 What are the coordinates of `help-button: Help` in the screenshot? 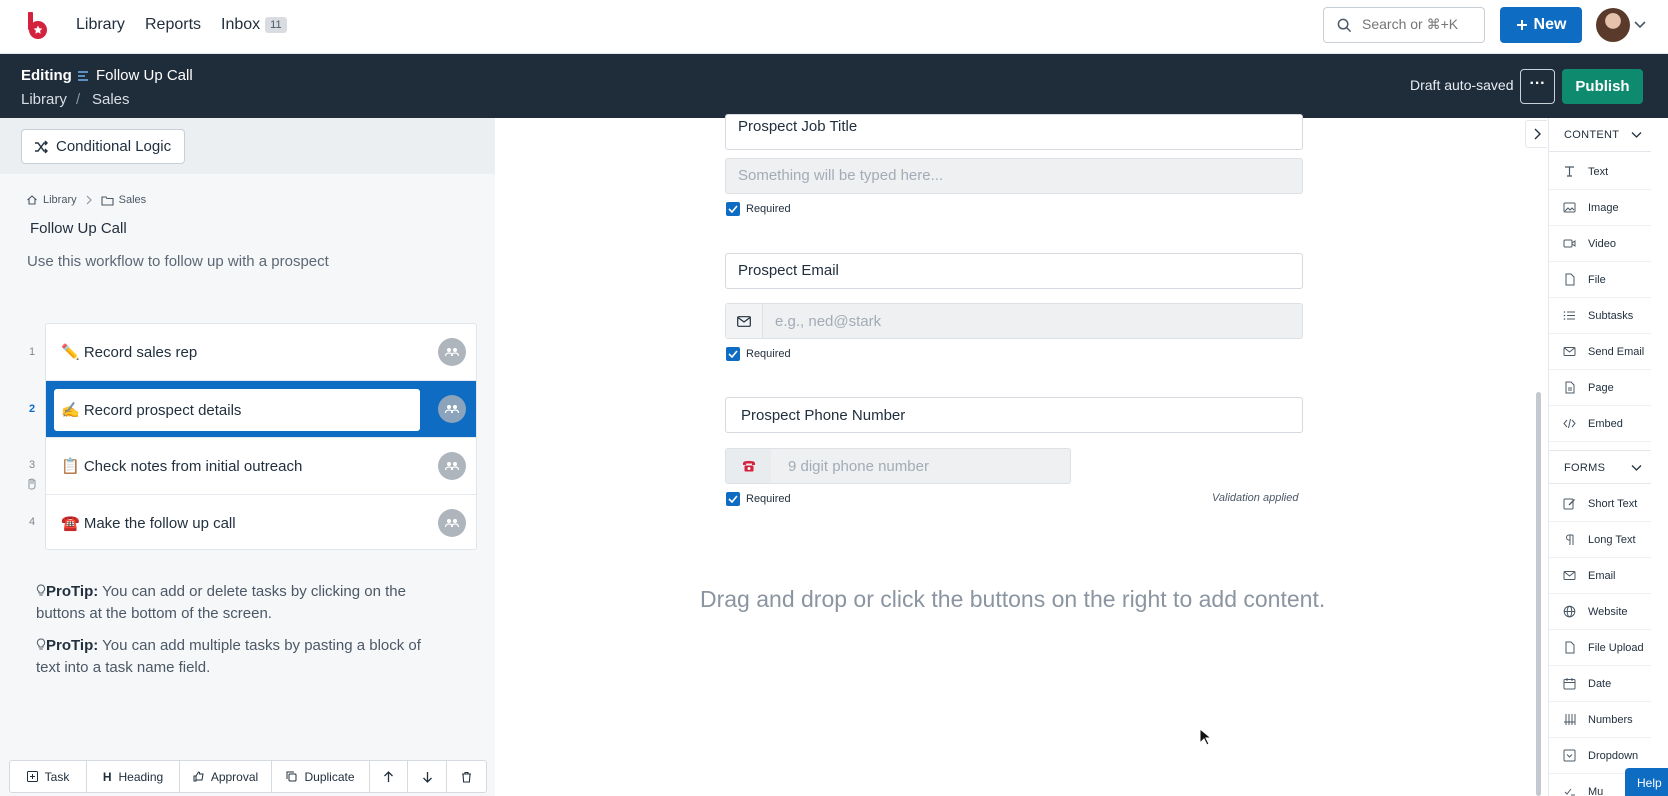 It's located at (1646, 782).